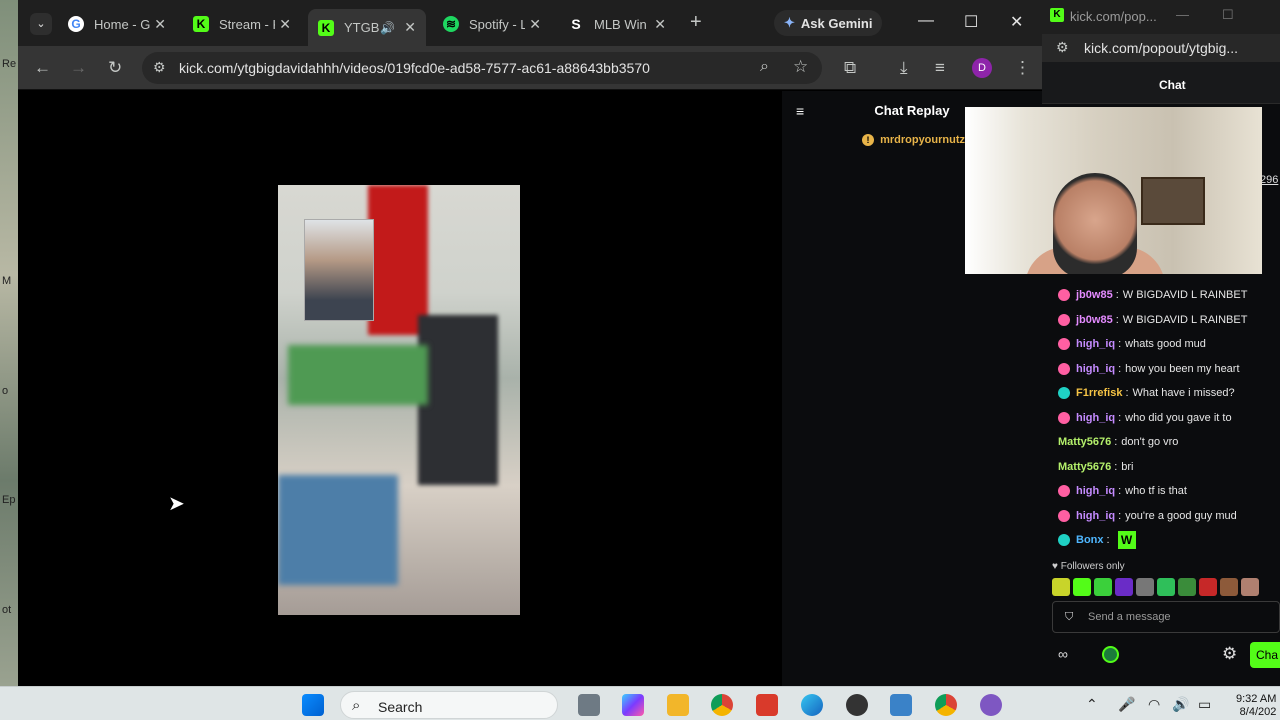 Image resolution: width=1280 pixels, height=720 pixels. Describe the element at coordinates (868, 140) in the screenshot. I see `gift-icon: !` at that location.